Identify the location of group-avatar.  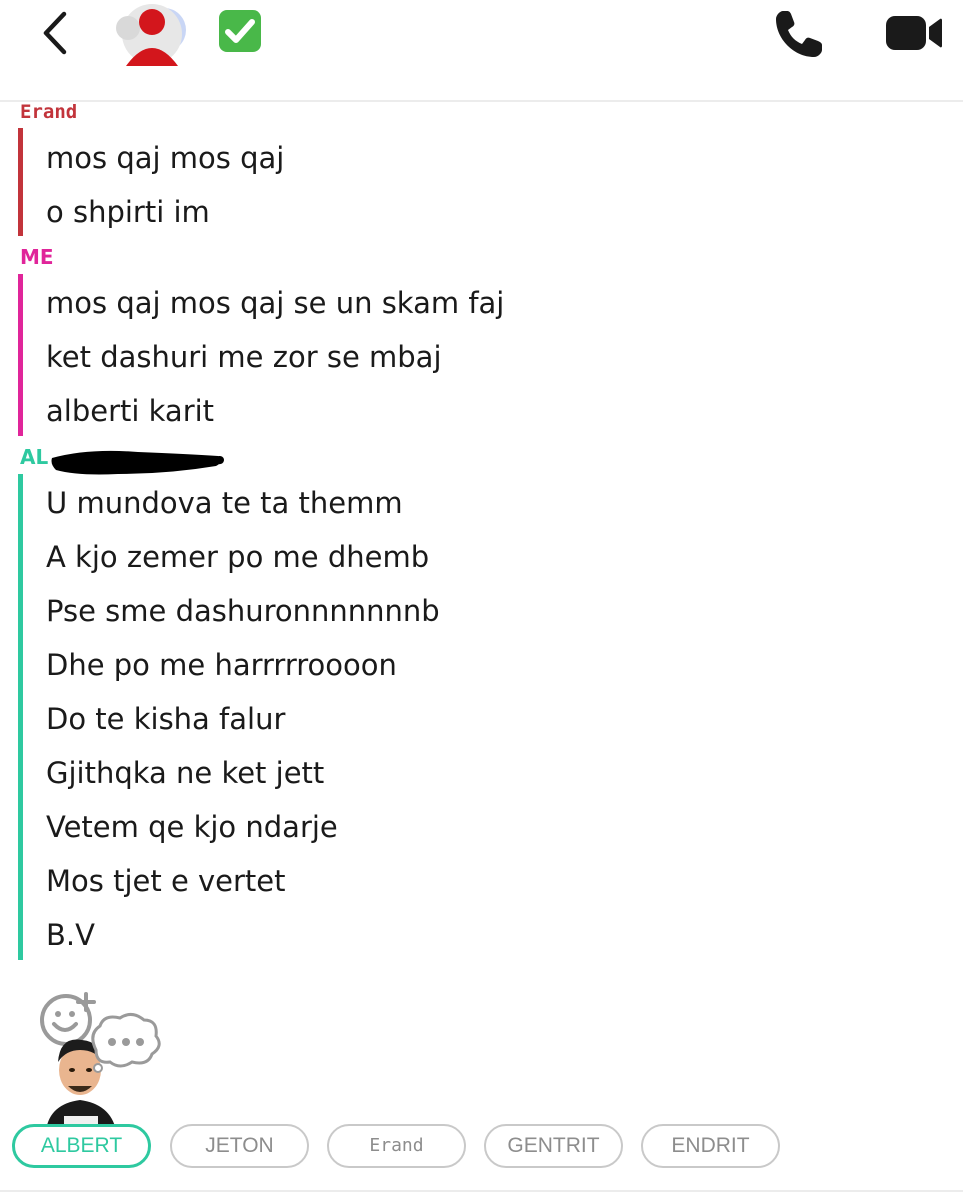
(152, 36).